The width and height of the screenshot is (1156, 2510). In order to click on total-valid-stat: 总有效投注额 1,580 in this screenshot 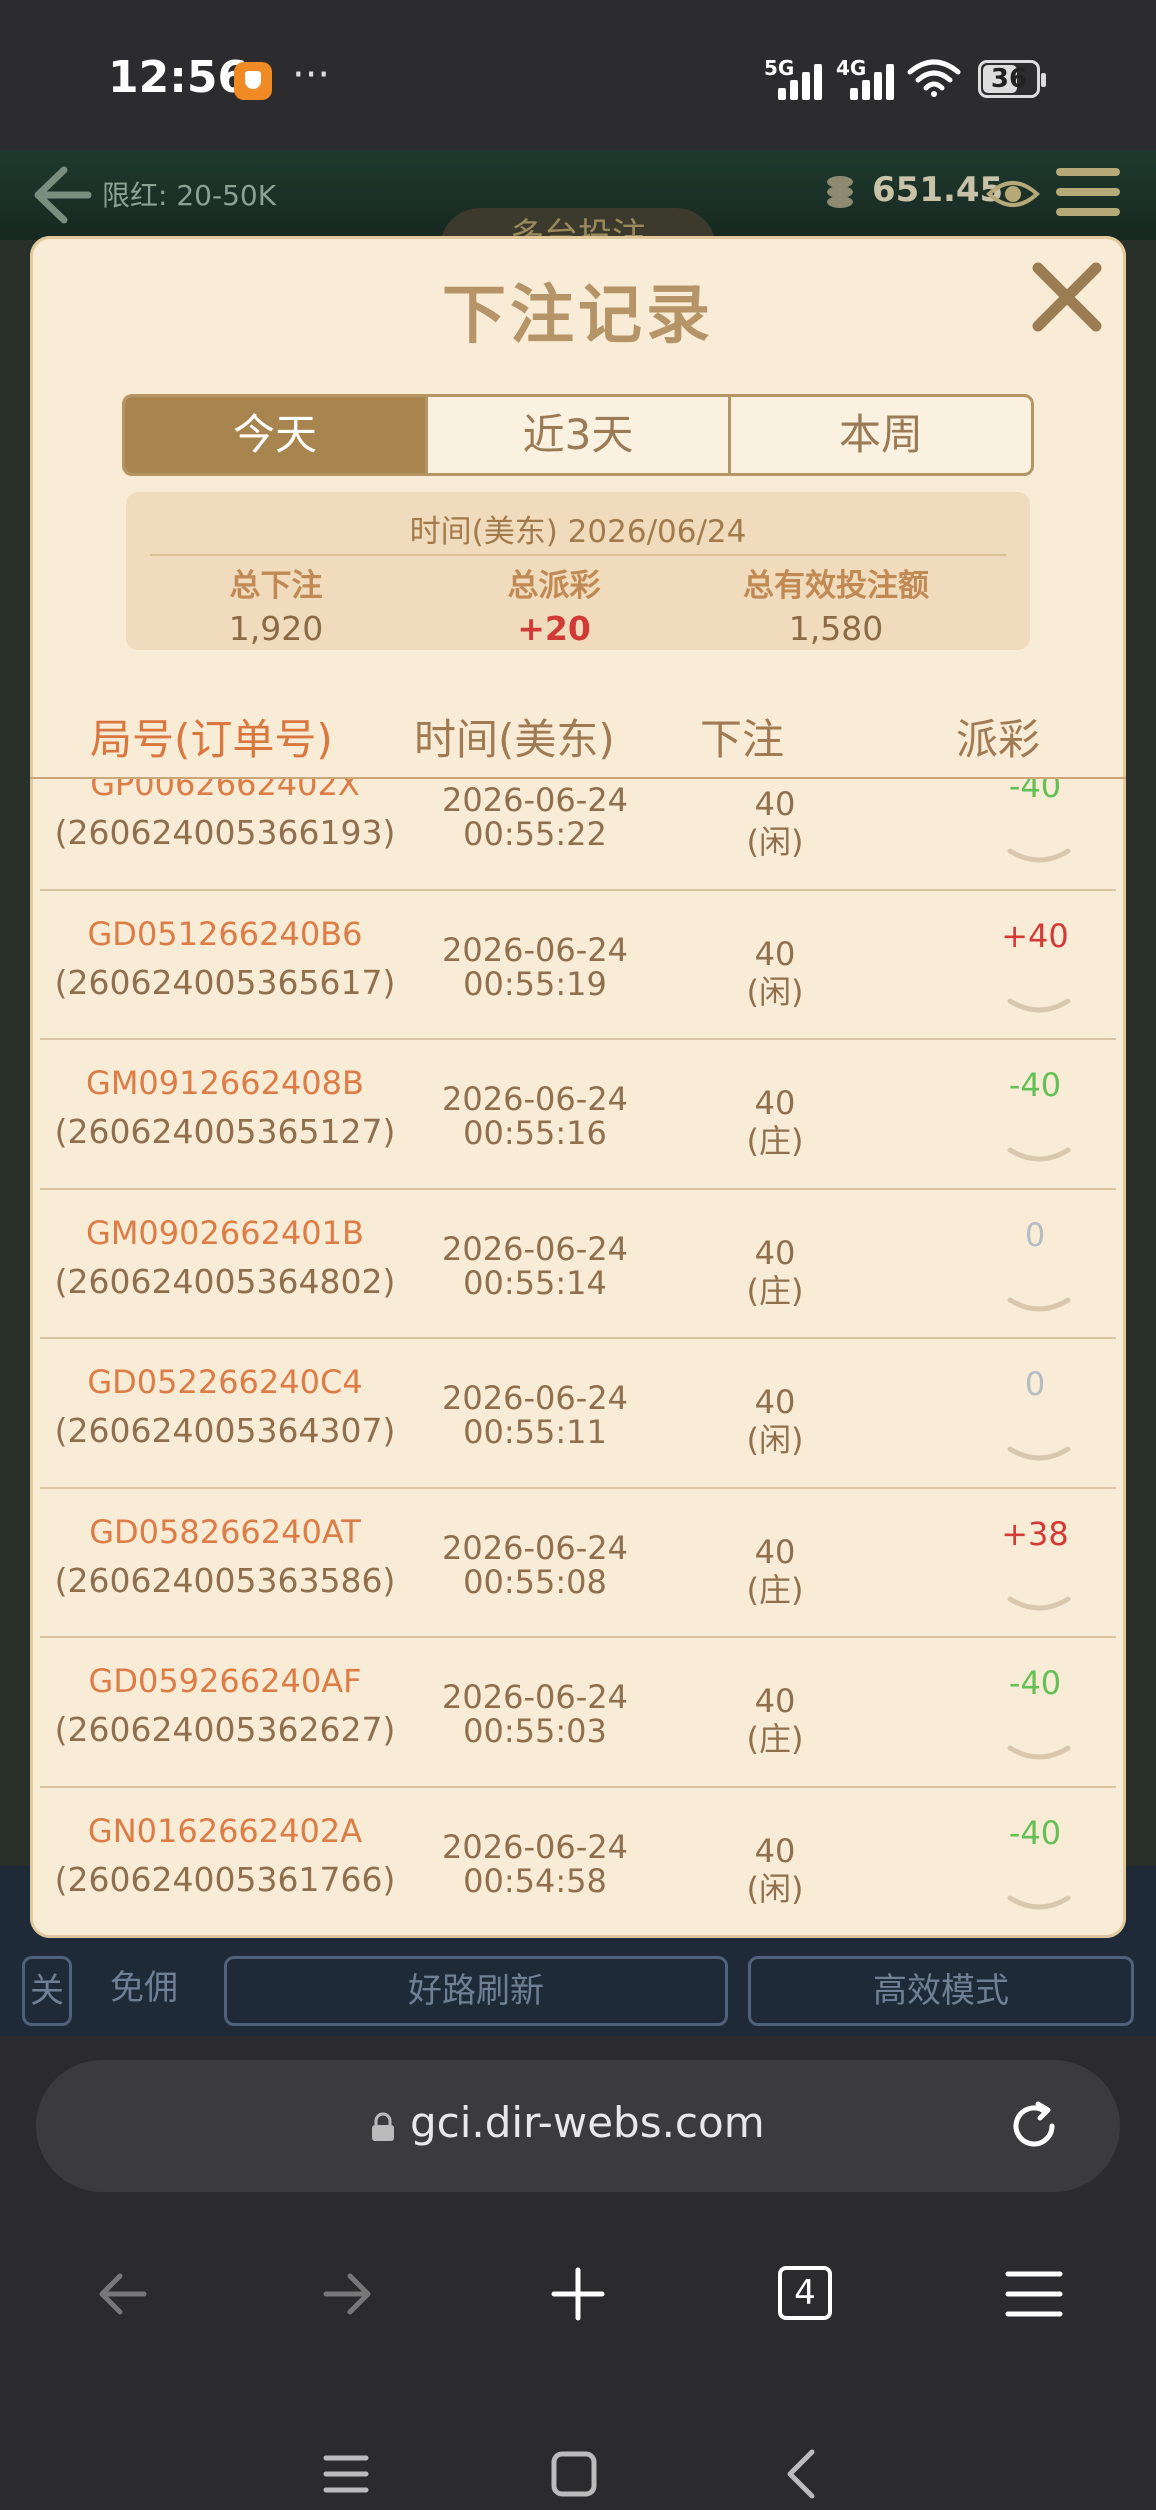, I will do `click(836, 604)`.